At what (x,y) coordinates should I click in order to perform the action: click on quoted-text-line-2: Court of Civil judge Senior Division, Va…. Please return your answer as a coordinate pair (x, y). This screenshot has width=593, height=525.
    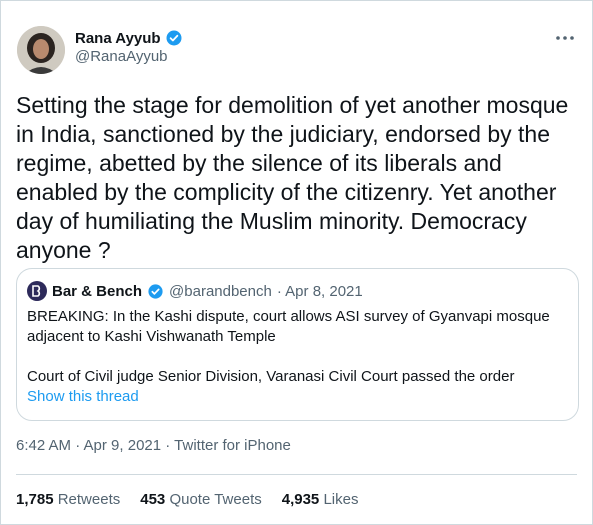
    Looking at the image, I should click on (271, 376).